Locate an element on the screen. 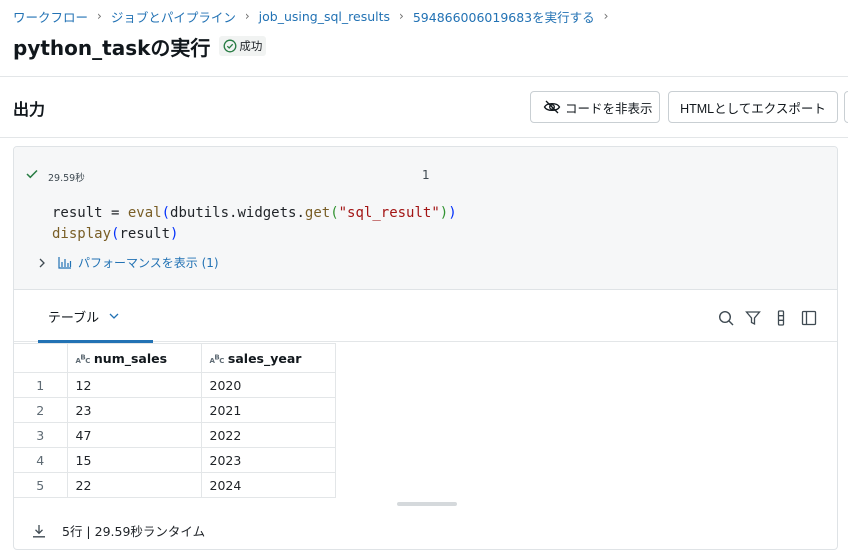  sidebar-panel-icon is located at coordinates (809, 318).